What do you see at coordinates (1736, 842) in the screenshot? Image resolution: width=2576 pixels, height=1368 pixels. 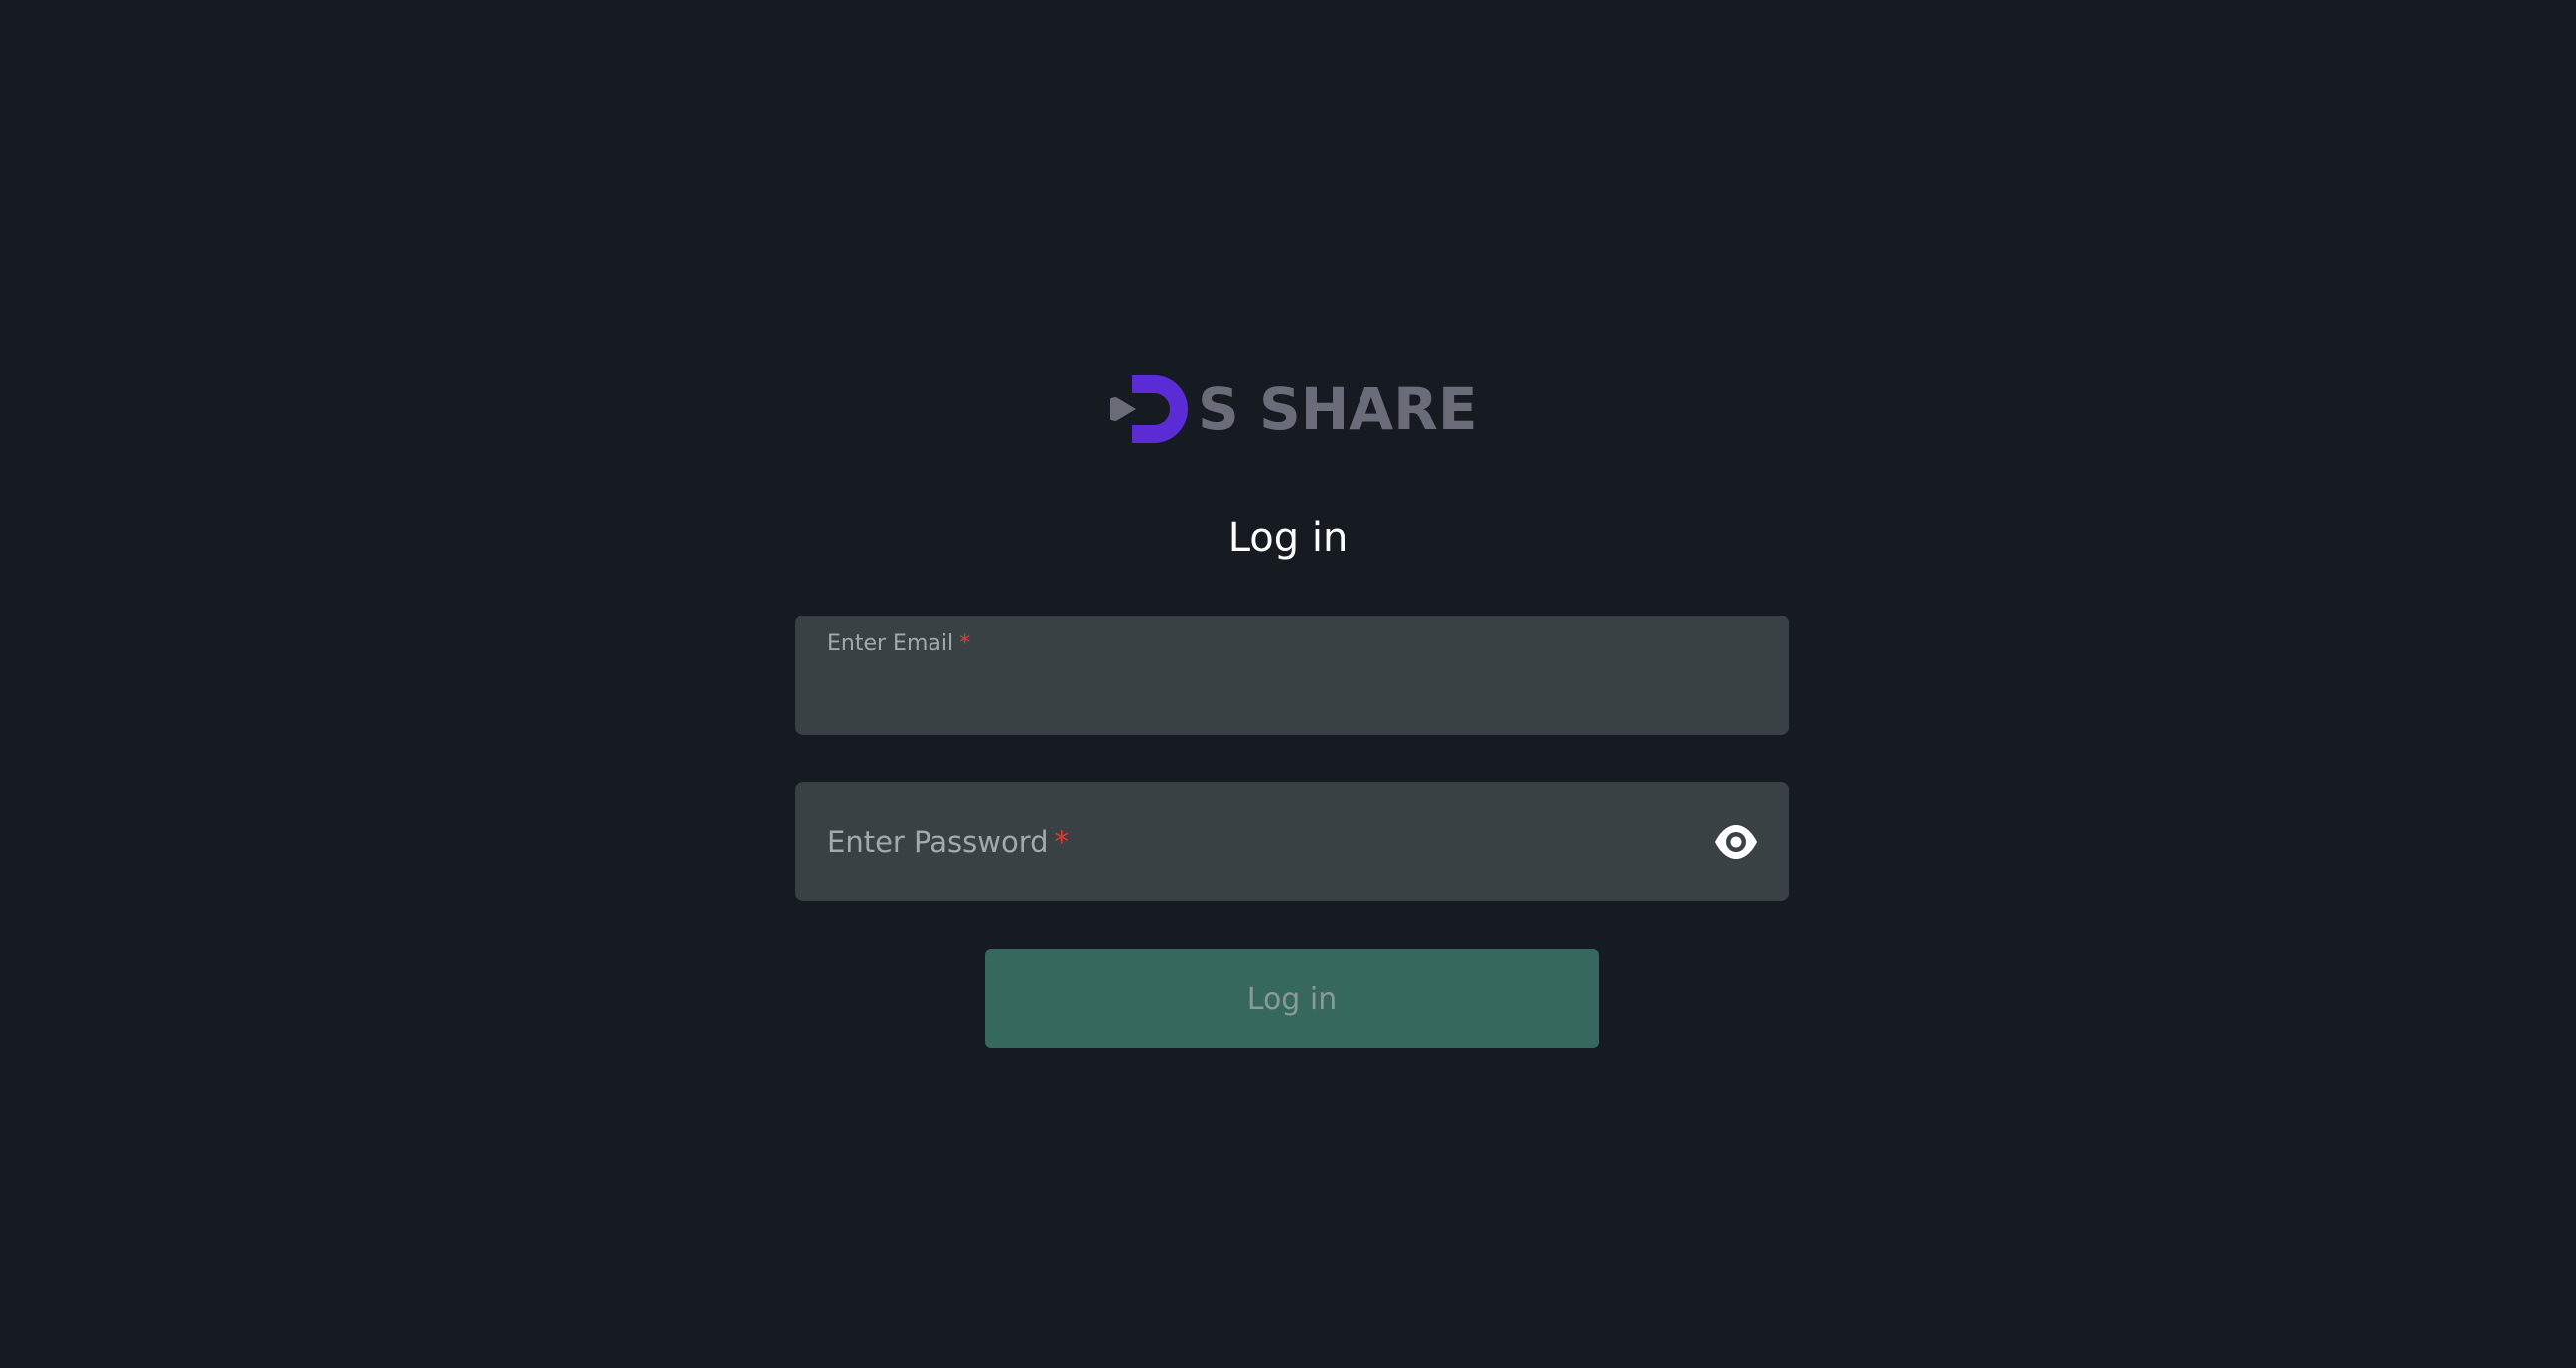 I see `eye-icon` at bounding box center [1736, 842].